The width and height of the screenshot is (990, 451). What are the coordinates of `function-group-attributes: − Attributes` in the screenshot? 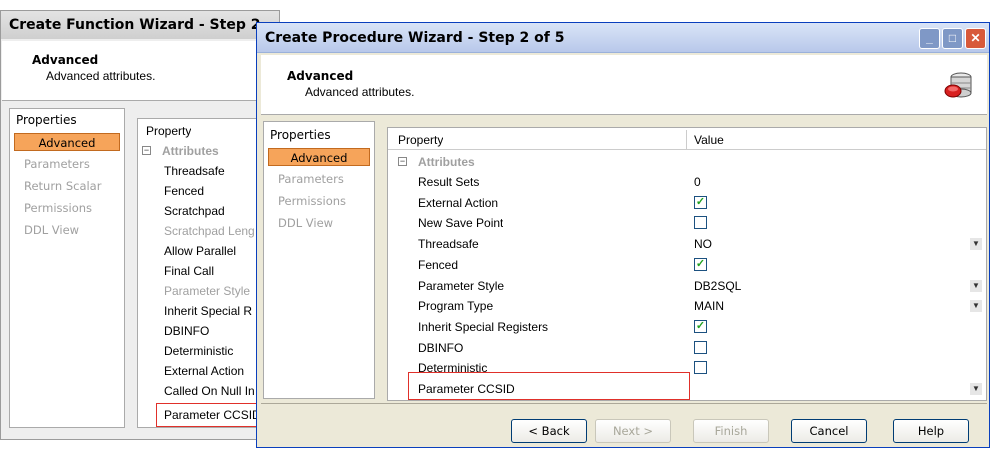 It's located at (199, 151).